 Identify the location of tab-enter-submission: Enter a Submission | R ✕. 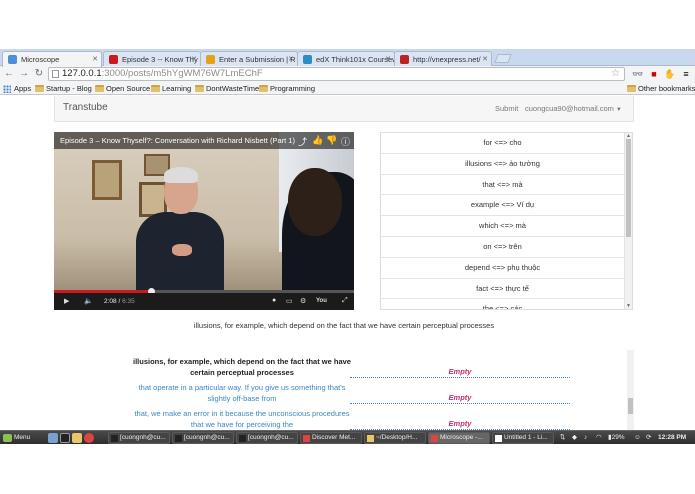
(249, 58).